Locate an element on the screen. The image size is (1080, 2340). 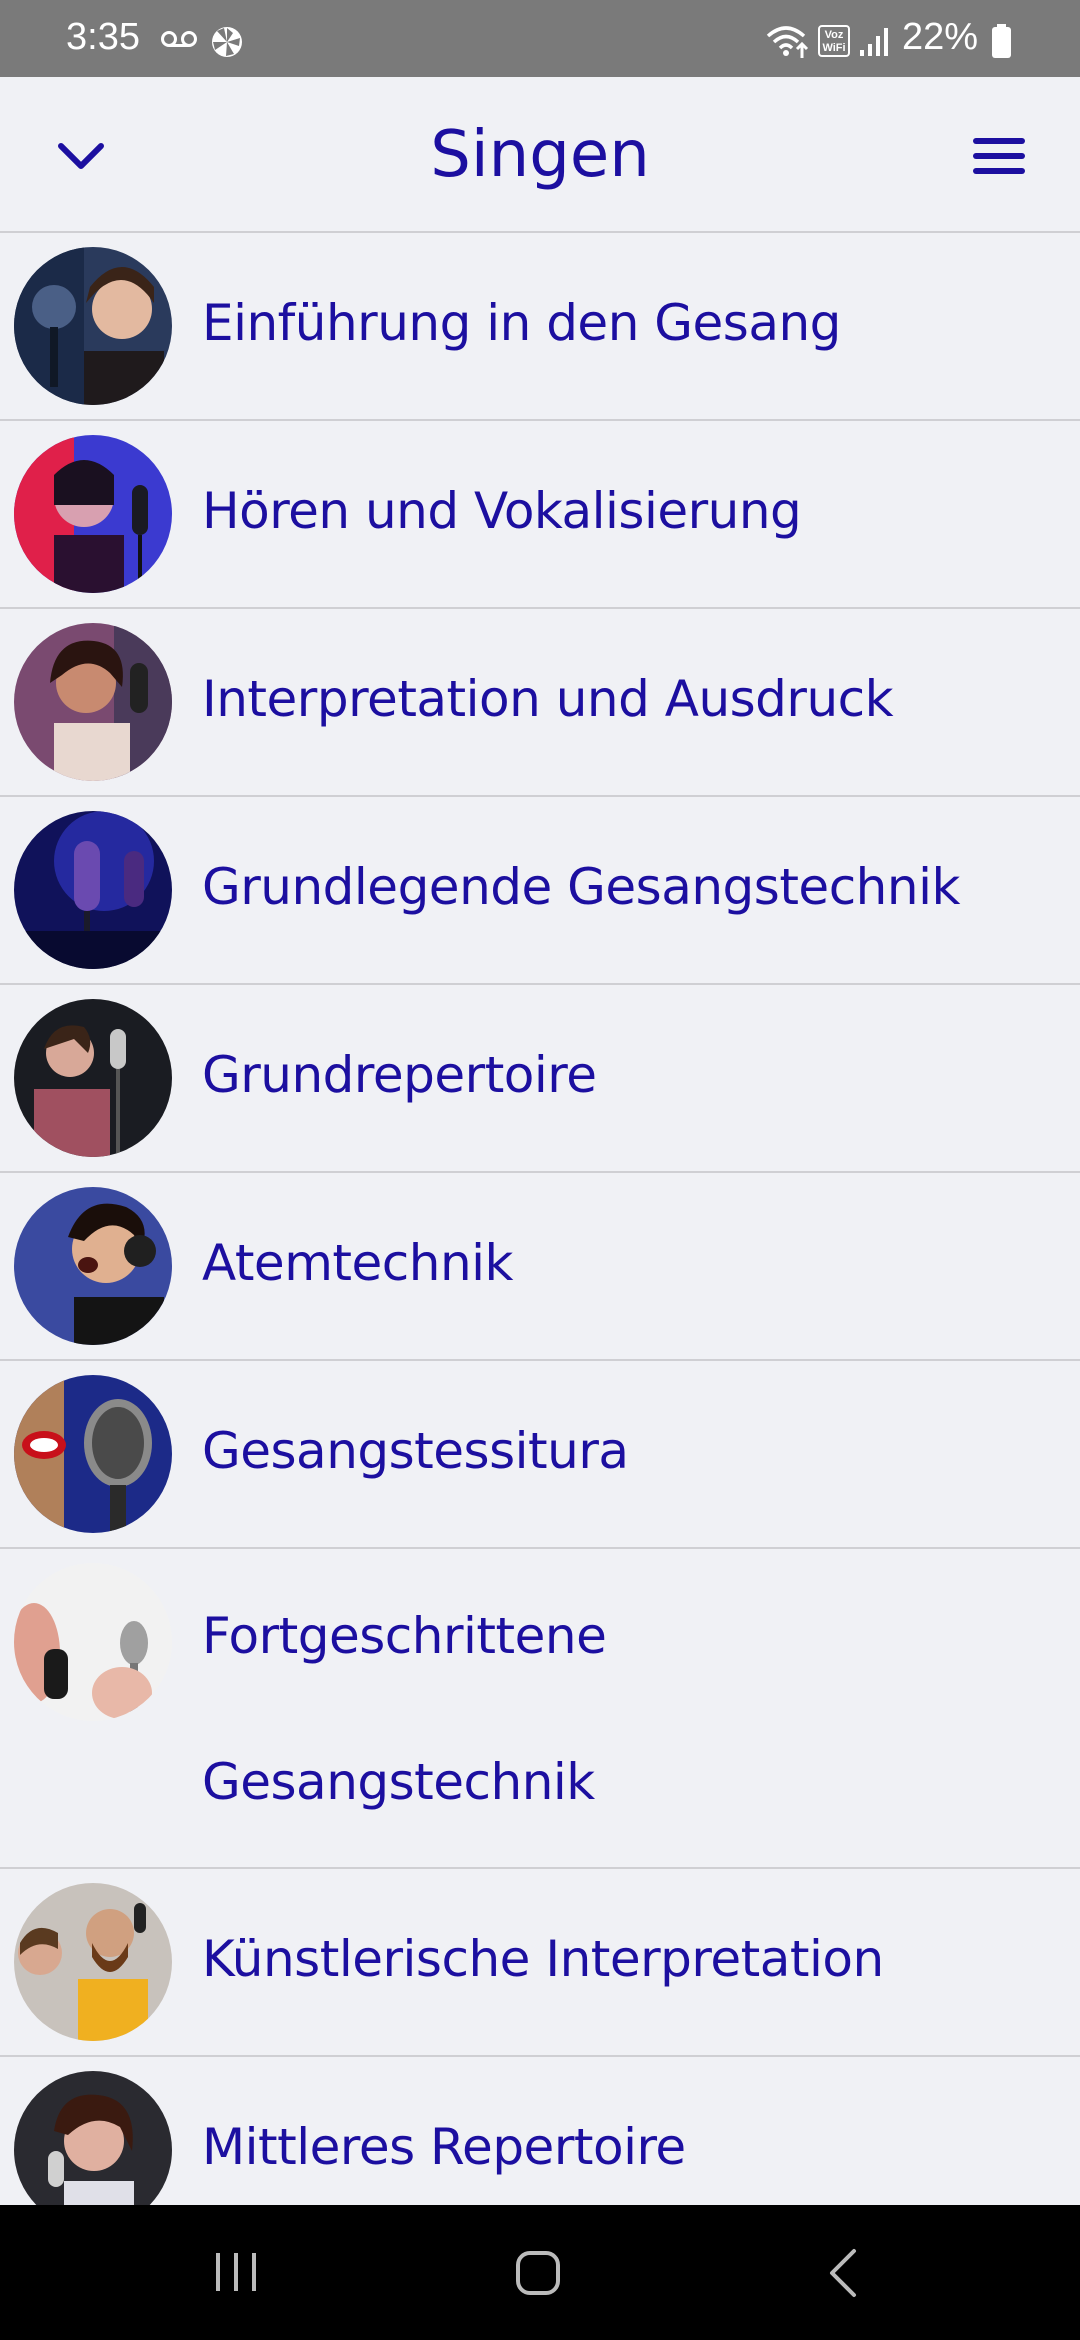
home-icon is located at coordinates (538, 2273).